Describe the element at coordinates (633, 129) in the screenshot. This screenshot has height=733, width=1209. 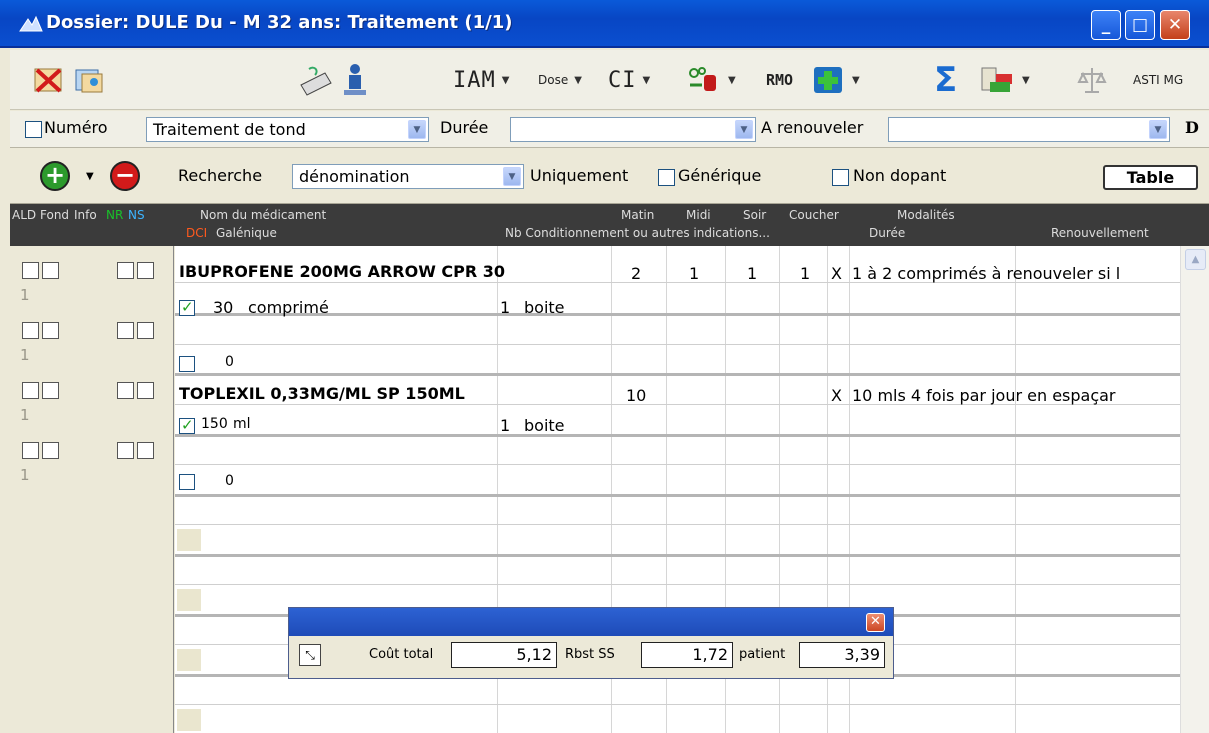
I see `duree-select: ▼` at that location.